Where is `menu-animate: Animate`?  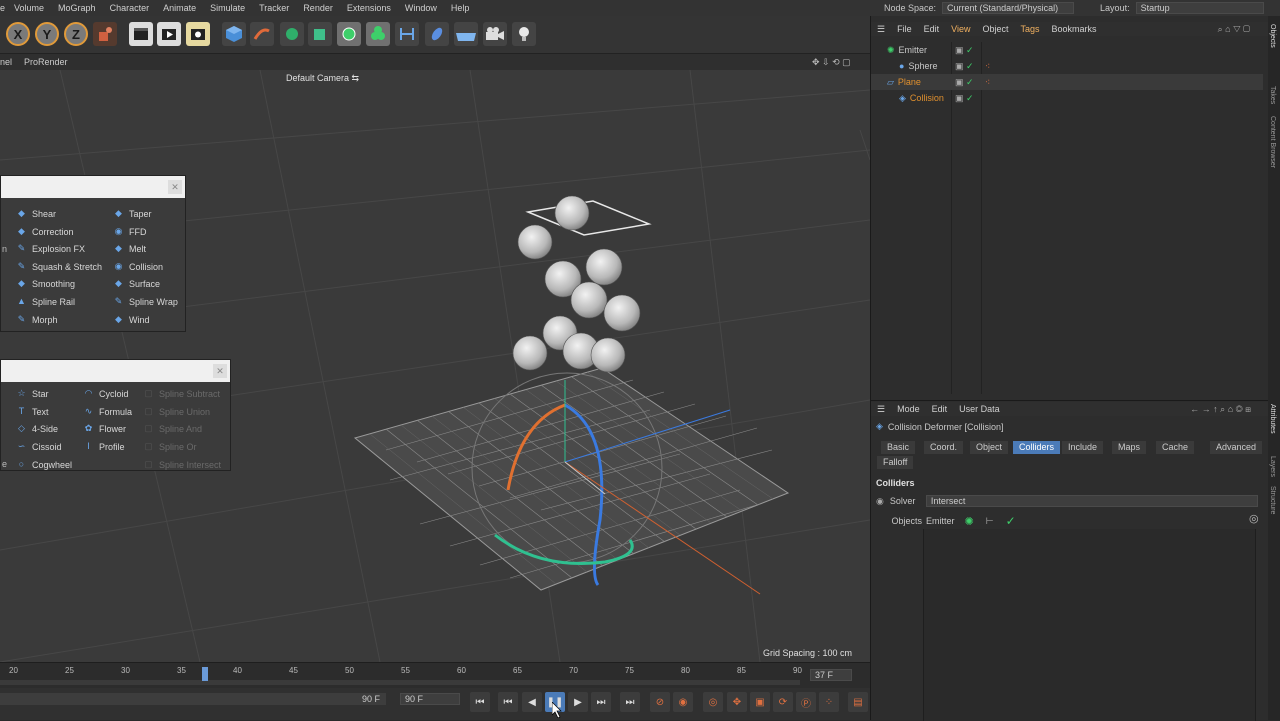 menu-animate: Animate is located at coordinates (179, 8).